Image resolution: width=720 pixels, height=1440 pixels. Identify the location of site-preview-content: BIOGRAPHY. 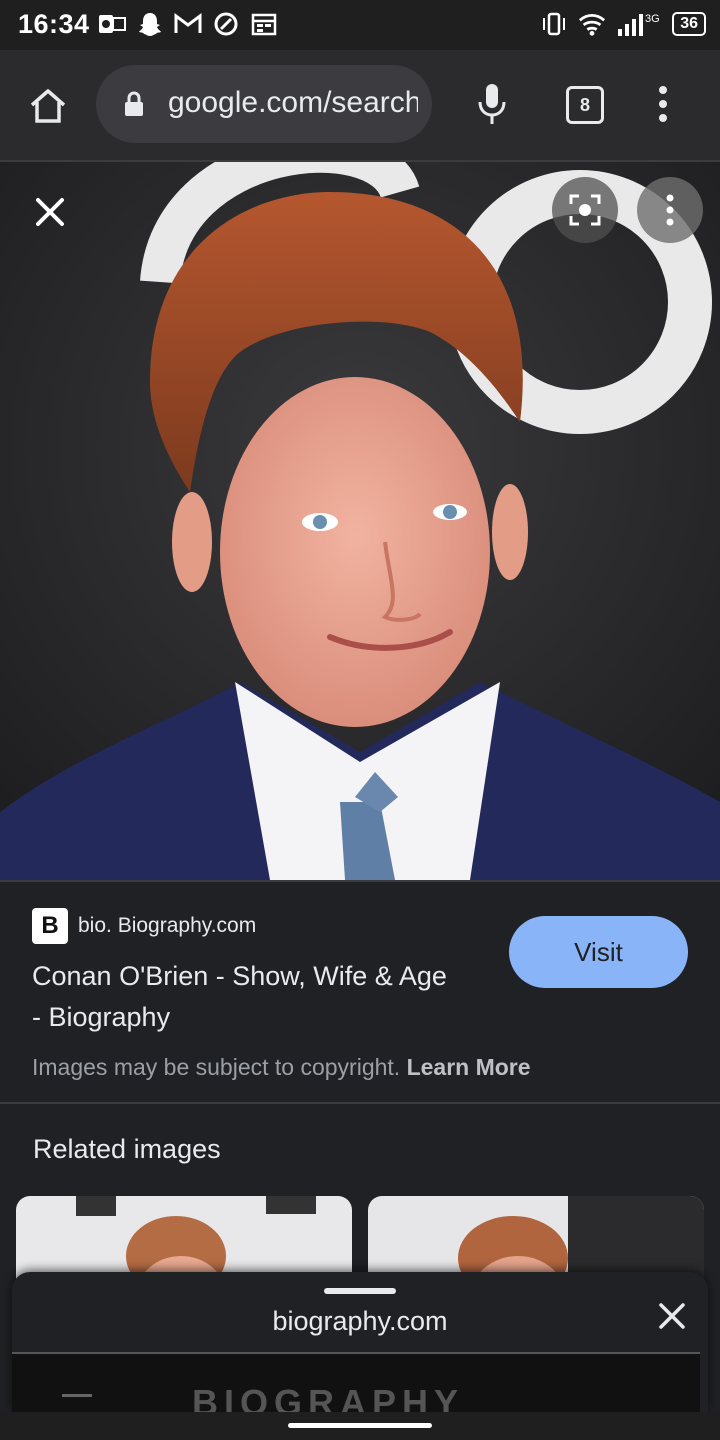
(356, 1382).